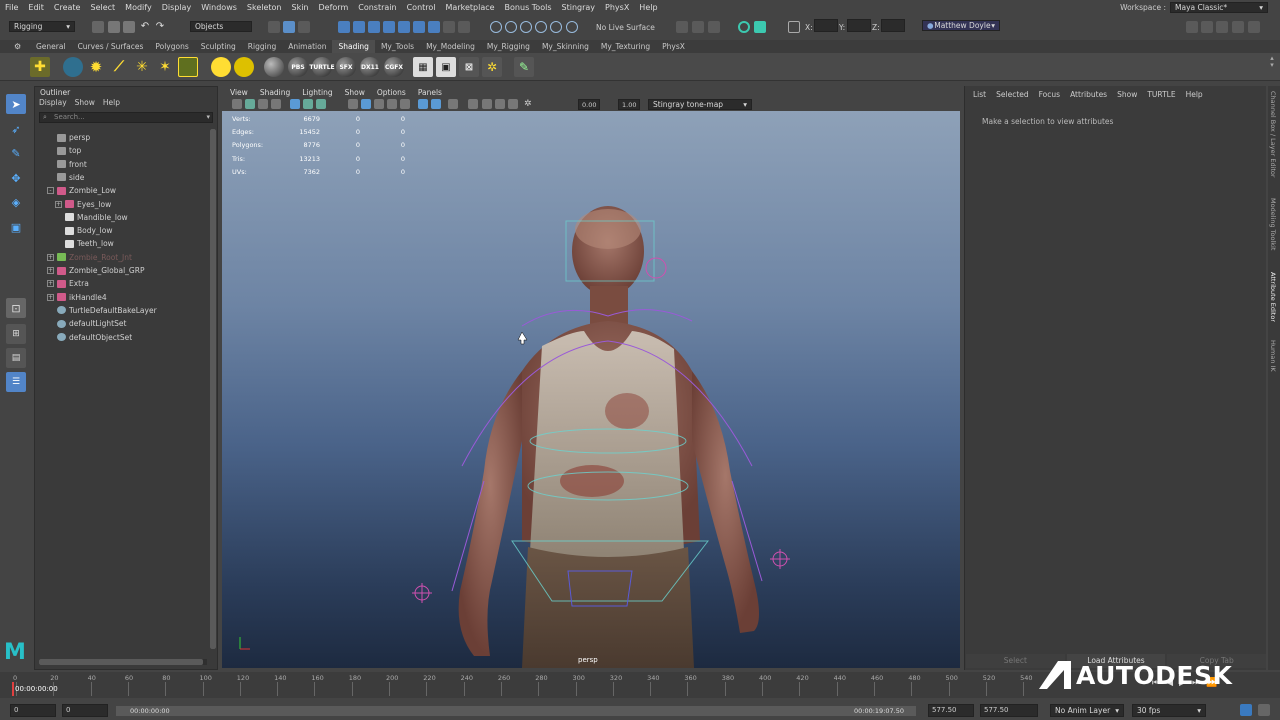 This screenshot has width=1280, height=720. Describe the element at coordinates (436, 104) in the screenshot. I see `ambient-occlusion-icon` at that location.